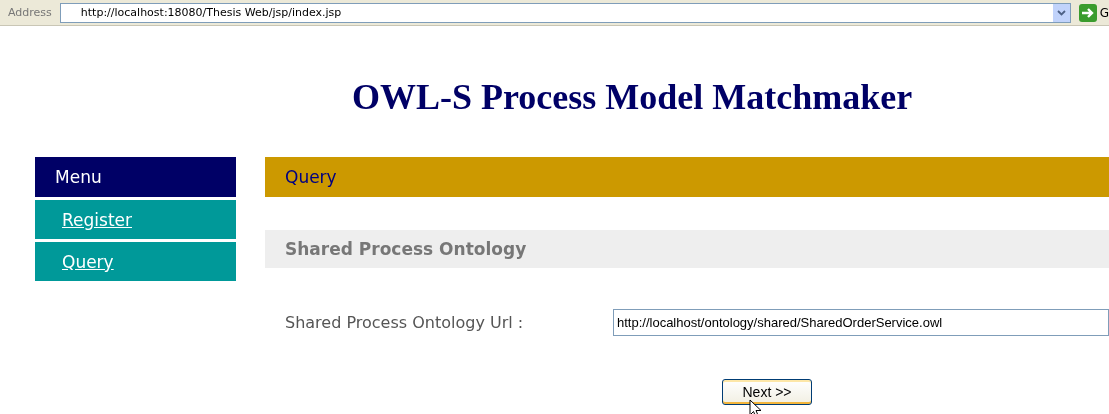 This screenshot has height=414, width=1109. I want to click on dropdown-icon, so click(1060, 12).